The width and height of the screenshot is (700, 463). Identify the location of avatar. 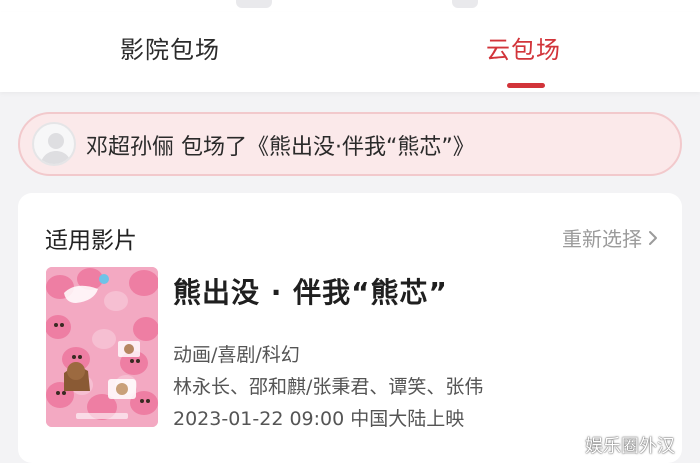
(54, 144).